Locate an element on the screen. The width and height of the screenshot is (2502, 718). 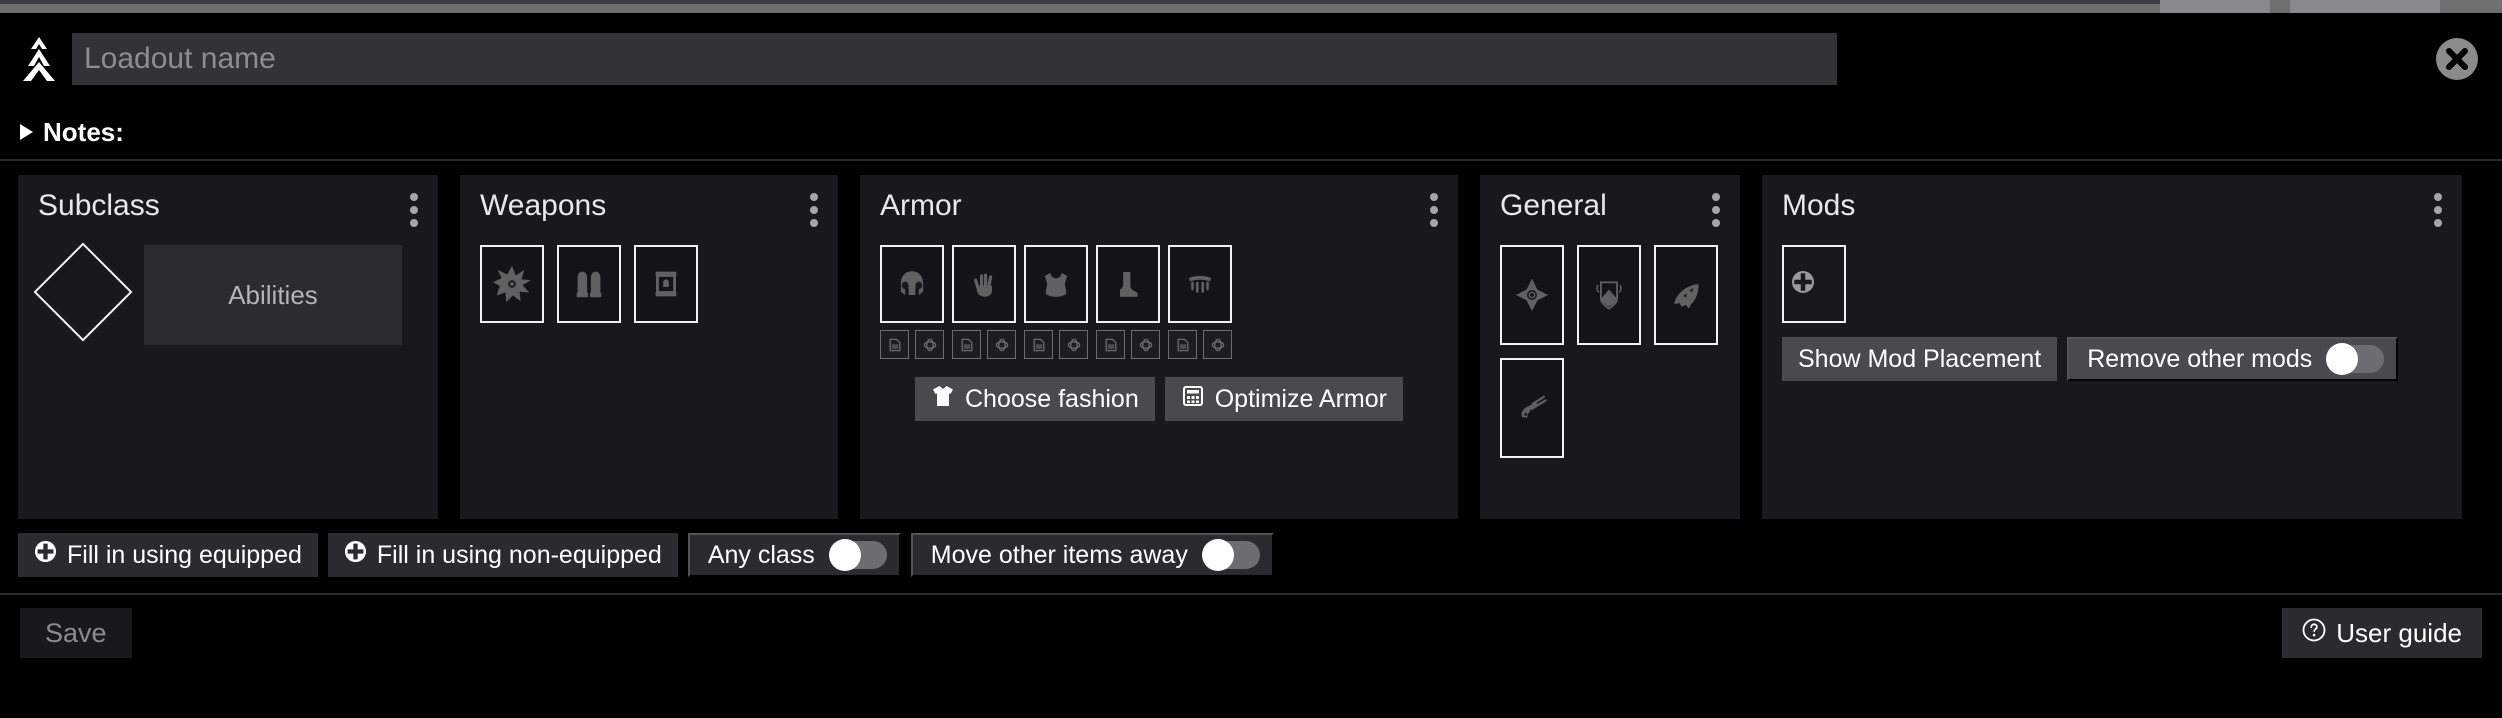
move-other-items-switch is located at coordinates (1230, 555).